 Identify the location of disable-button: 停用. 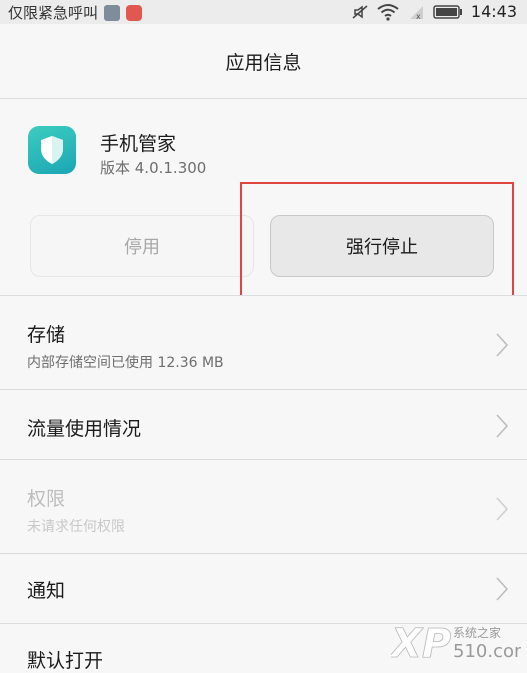
(142, 246).